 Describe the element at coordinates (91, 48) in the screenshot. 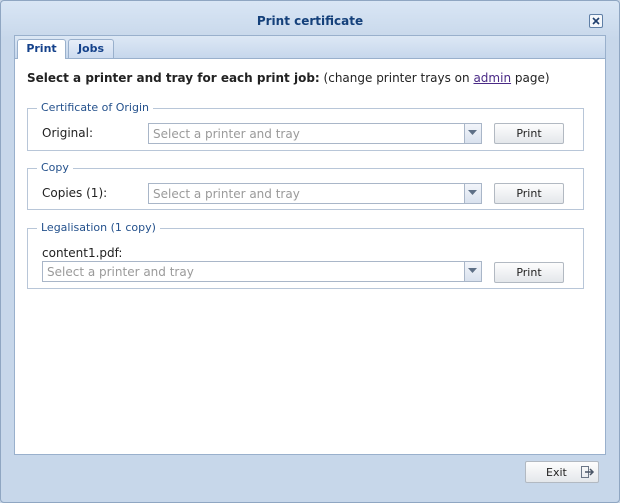

I see `tab-jobs: Jobs` at that location.